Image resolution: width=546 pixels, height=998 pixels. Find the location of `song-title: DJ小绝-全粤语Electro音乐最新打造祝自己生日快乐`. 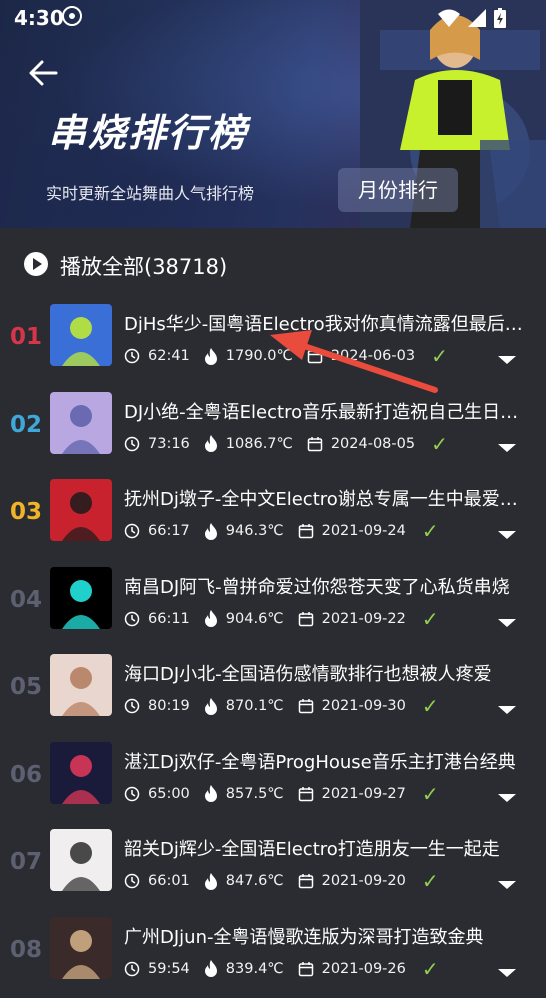

song-title: DJ小绝-全粤语Electro音乐最新打造祝自己生日快乐 is located at coordinates (324, 411).